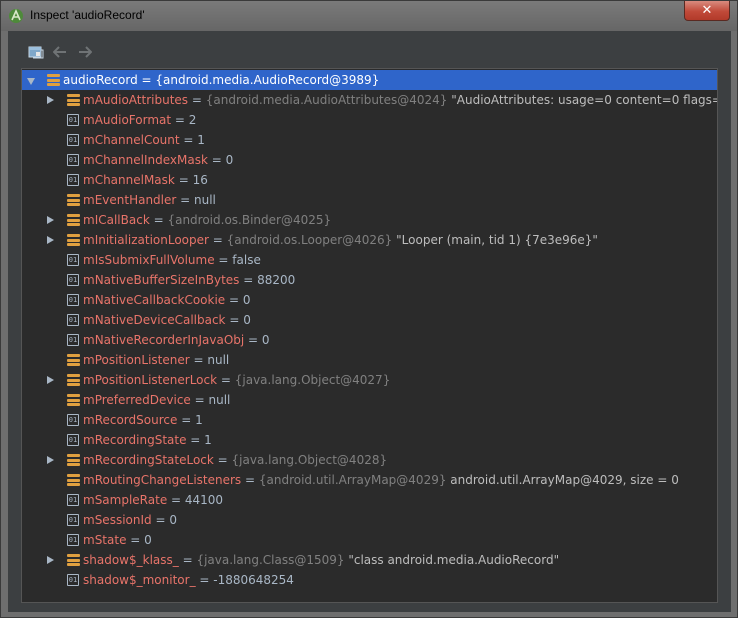 The height and width of the screenshot is (618, 738). What do you see at coordinates (452, 560) in the screenshot?
I see `field-value: "class android.media.AudioRecord"` at bounding box center [452, 560].